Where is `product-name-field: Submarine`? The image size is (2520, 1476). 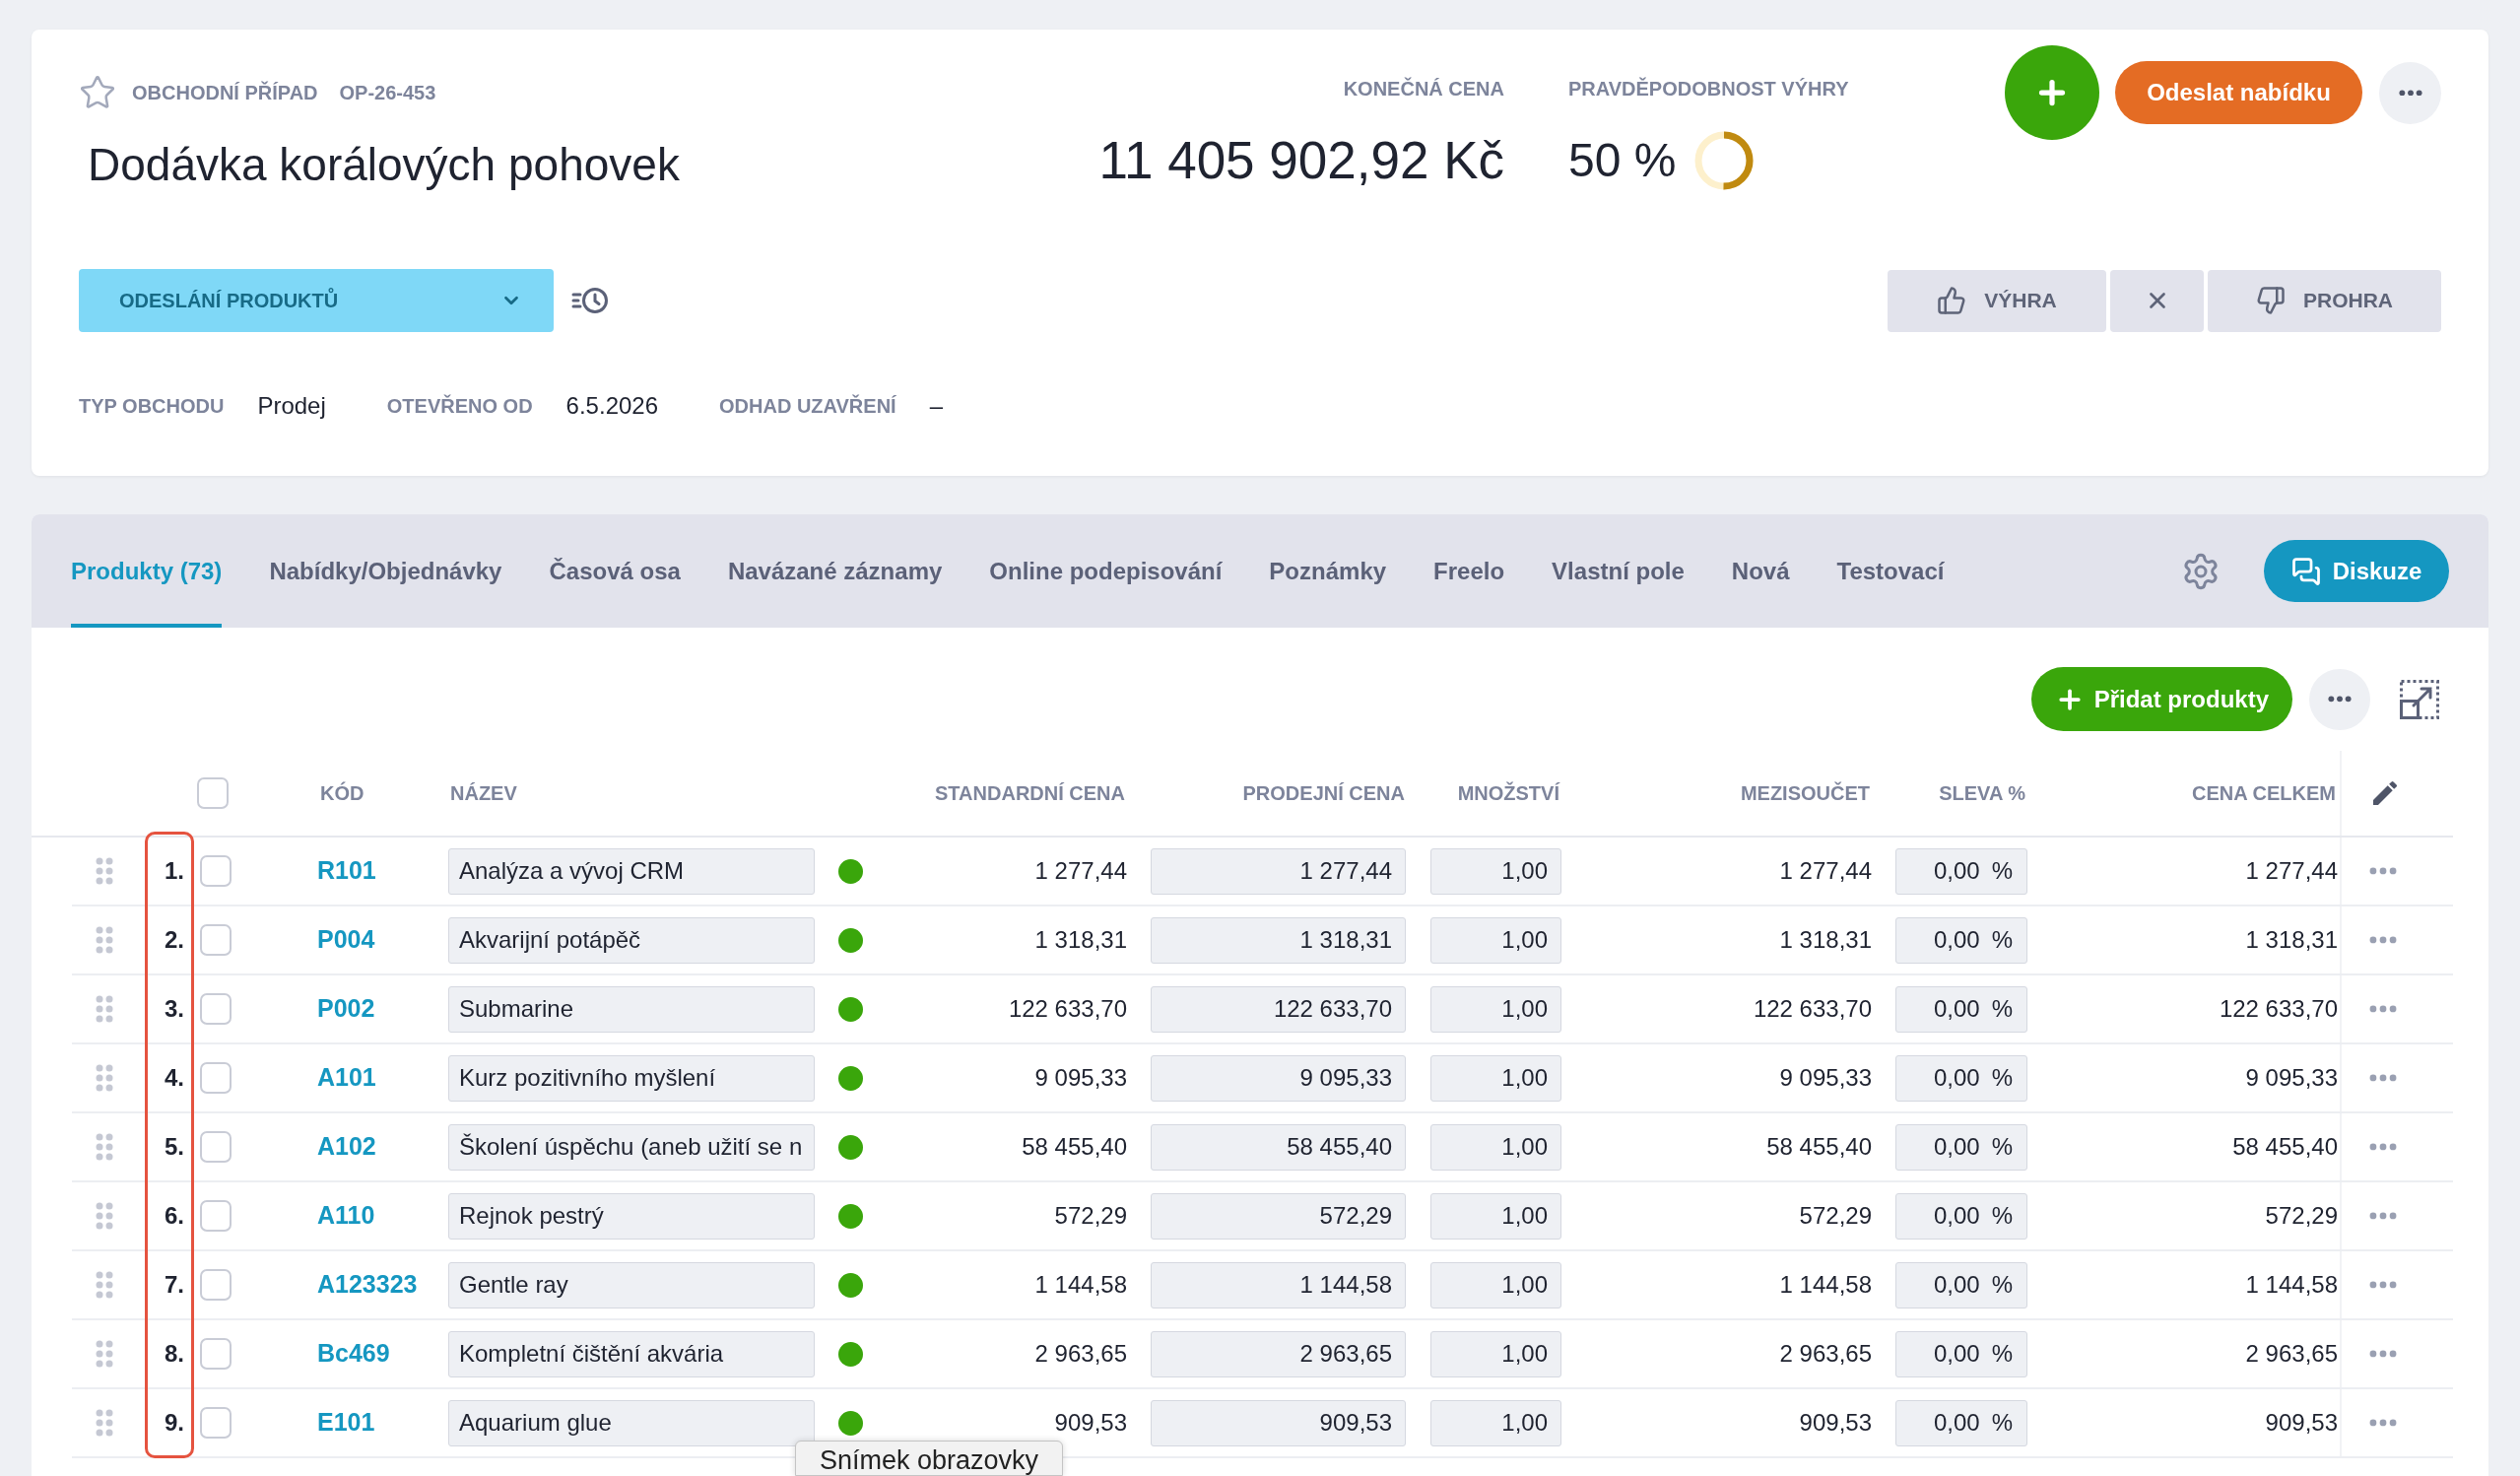
product-name-field: Submarine is located at coordinates (631, 1009).